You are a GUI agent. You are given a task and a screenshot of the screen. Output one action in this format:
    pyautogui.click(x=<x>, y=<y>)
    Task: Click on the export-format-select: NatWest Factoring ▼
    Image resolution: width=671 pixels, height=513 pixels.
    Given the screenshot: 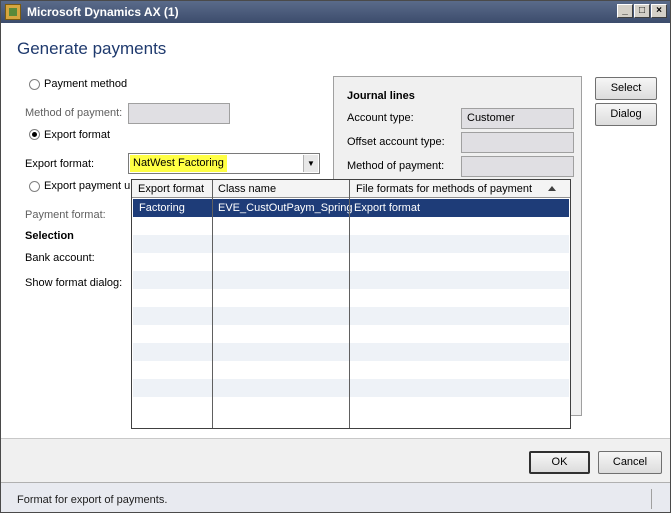 What is the action you would take?
    pyautogui.click(x=224, y=163)
    